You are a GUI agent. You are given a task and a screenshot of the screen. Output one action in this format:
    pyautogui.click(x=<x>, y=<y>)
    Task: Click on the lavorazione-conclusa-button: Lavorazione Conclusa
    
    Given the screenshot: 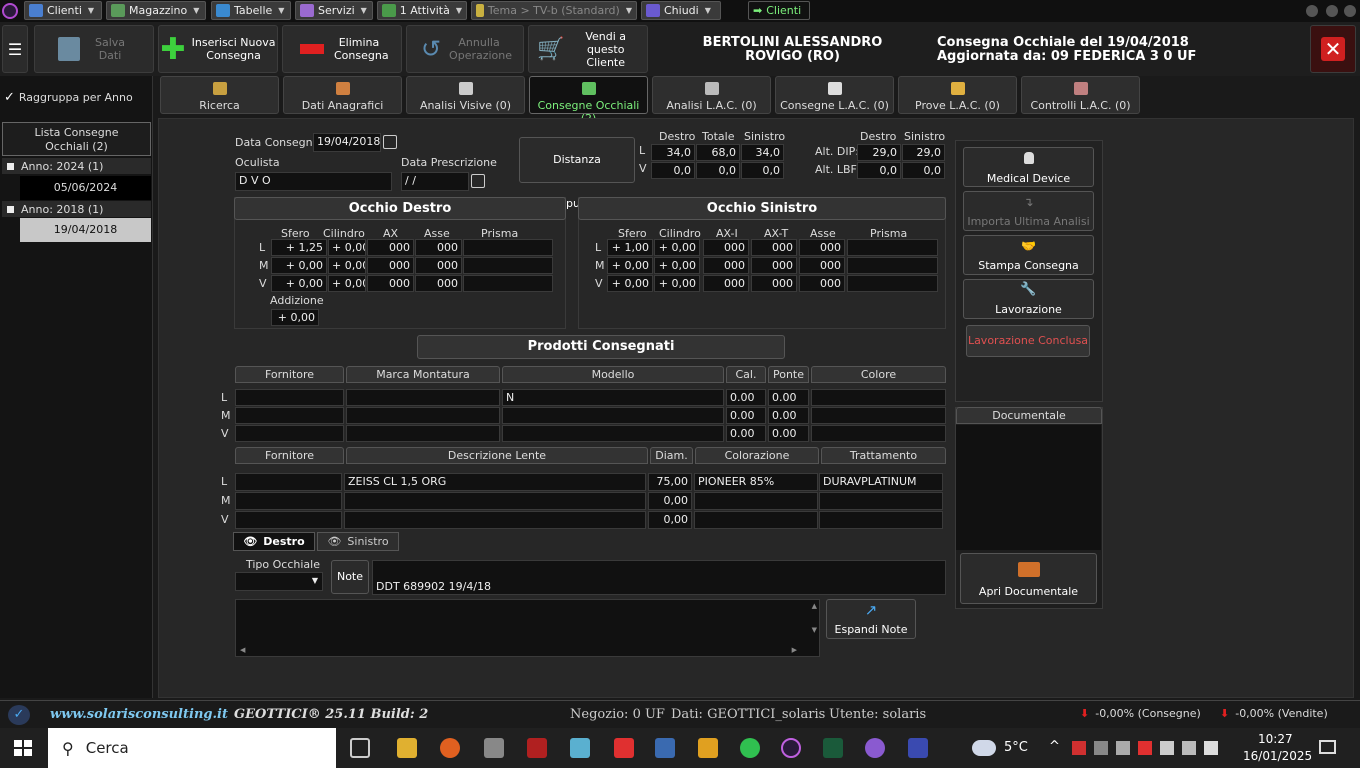 What is the action you would take?
    pyautogui.click(x=1028, y=341)
    